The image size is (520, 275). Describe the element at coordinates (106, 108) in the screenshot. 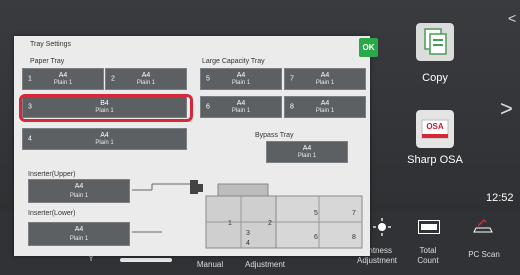

I see `tray-3-highlight` at that location.